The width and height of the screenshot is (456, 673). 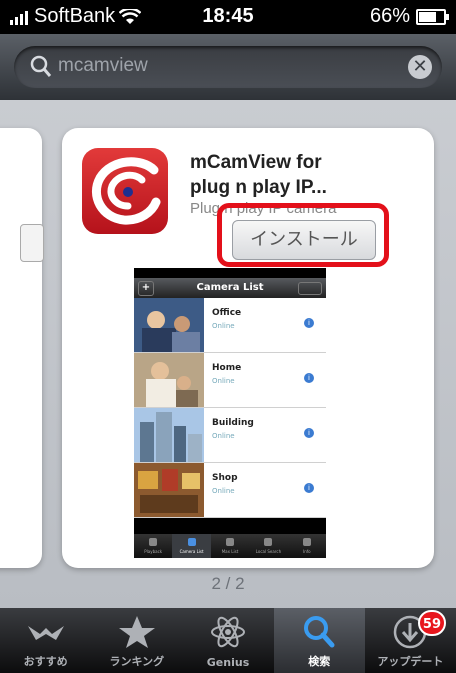 I want to click on search-bar: mcamview ✕, so click(x=228, y=67).